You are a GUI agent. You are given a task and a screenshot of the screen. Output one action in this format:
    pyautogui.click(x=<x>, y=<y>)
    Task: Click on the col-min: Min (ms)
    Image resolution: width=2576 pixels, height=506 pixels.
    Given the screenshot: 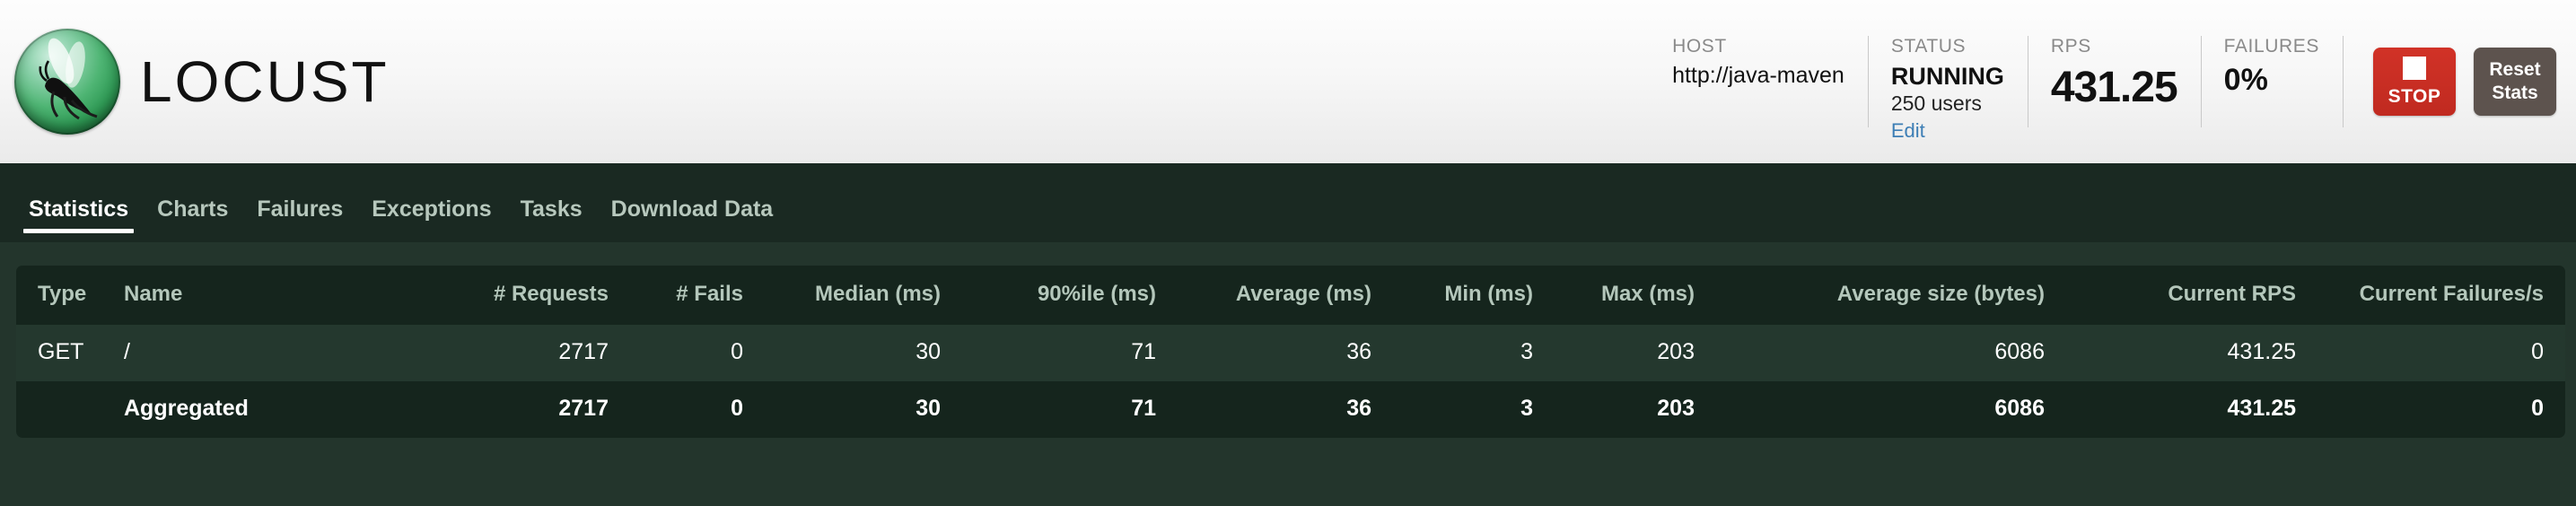 What is the action you would take?
    pyautogui.click(x=1452, y=296)
    